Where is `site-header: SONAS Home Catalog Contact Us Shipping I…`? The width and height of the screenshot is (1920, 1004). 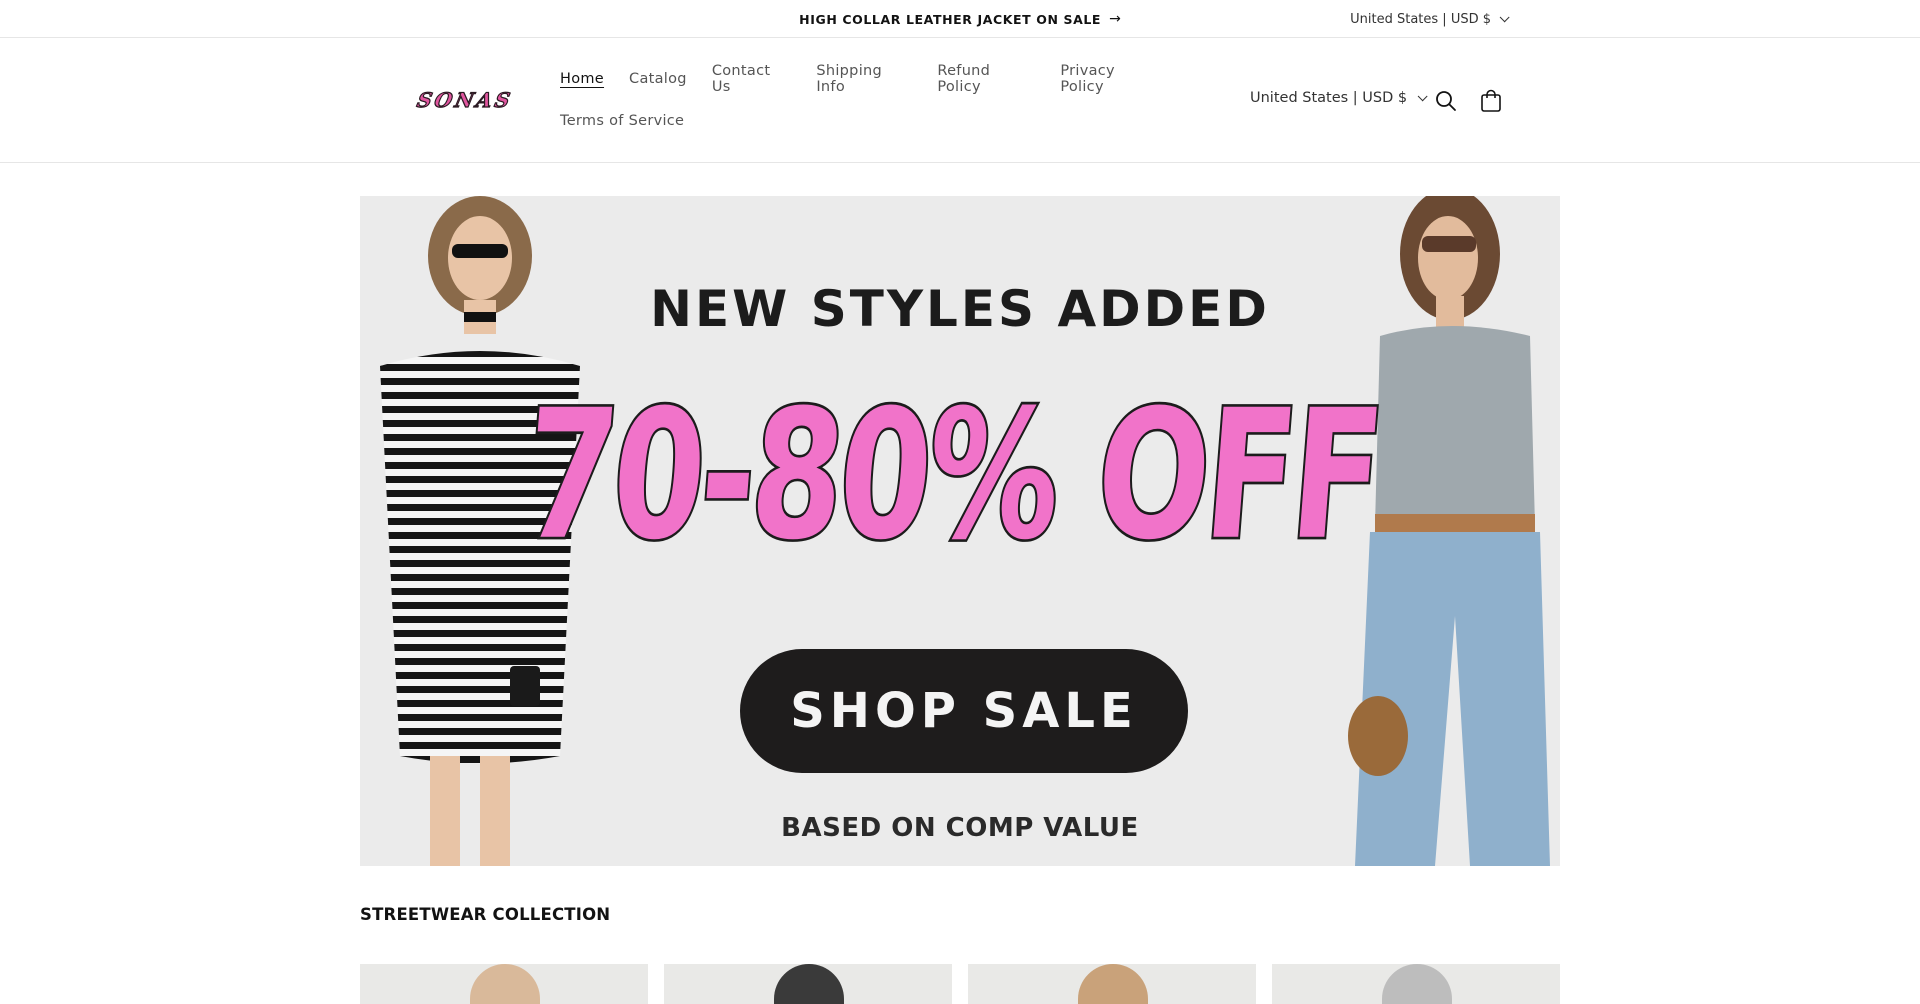
site-header: SONAS Home Catalog Contact Us Shipping I… is located at coordinates (960, 100).